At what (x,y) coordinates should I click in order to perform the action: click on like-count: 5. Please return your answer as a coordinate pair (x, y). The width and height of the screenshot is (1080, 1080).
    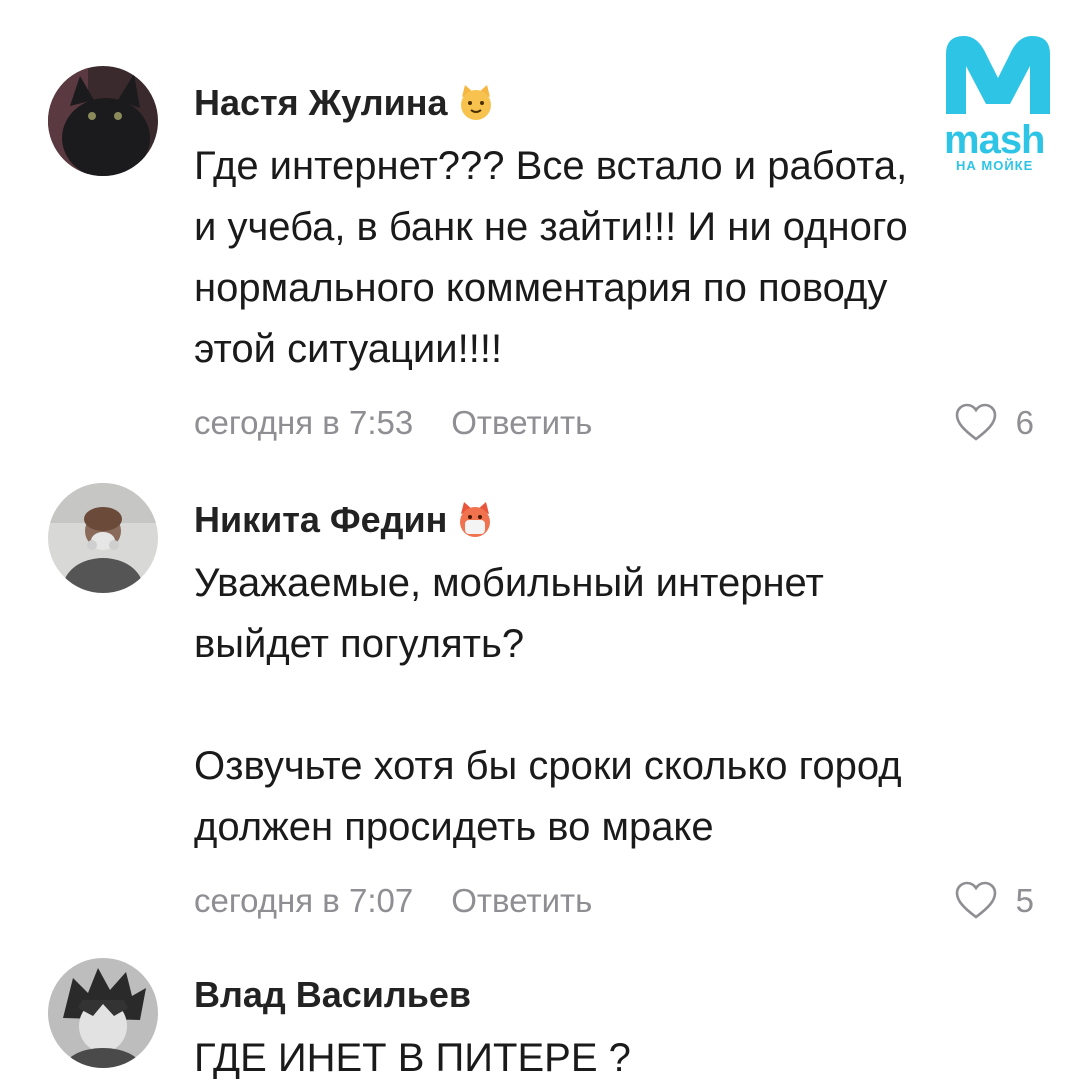
    Looking at the image, I should click on (1024, 900).